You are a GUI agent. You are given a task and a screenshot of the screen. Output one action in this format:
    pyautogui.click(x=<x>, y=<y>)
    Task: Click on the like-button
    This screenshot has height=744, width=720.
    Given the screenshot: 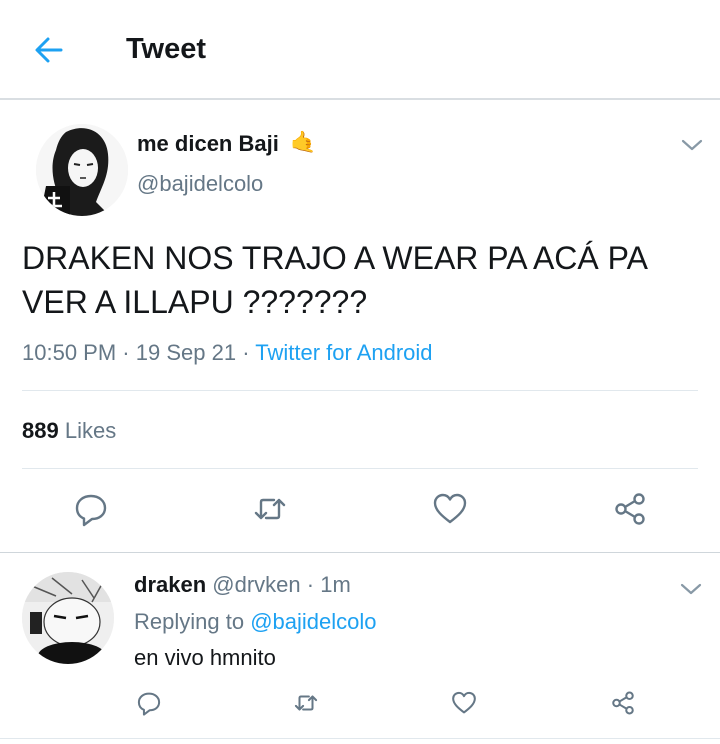 What is the action you would take?
    pyautogui.click(x=450, y=509)
    